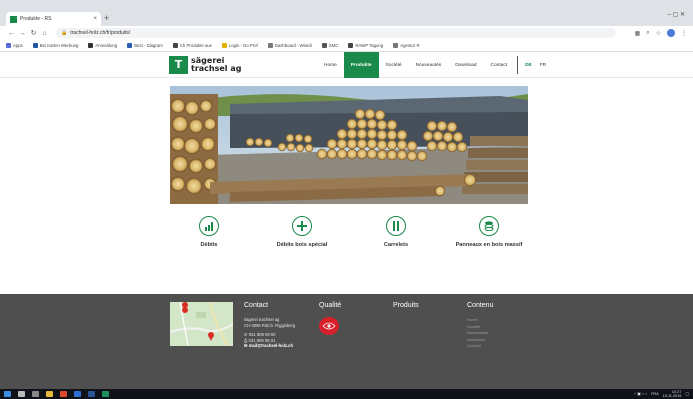 The width and height of the screenshot is (693, 399). I want to click on category-panneaux: Panneaux en bois massif, so click(489, 232).